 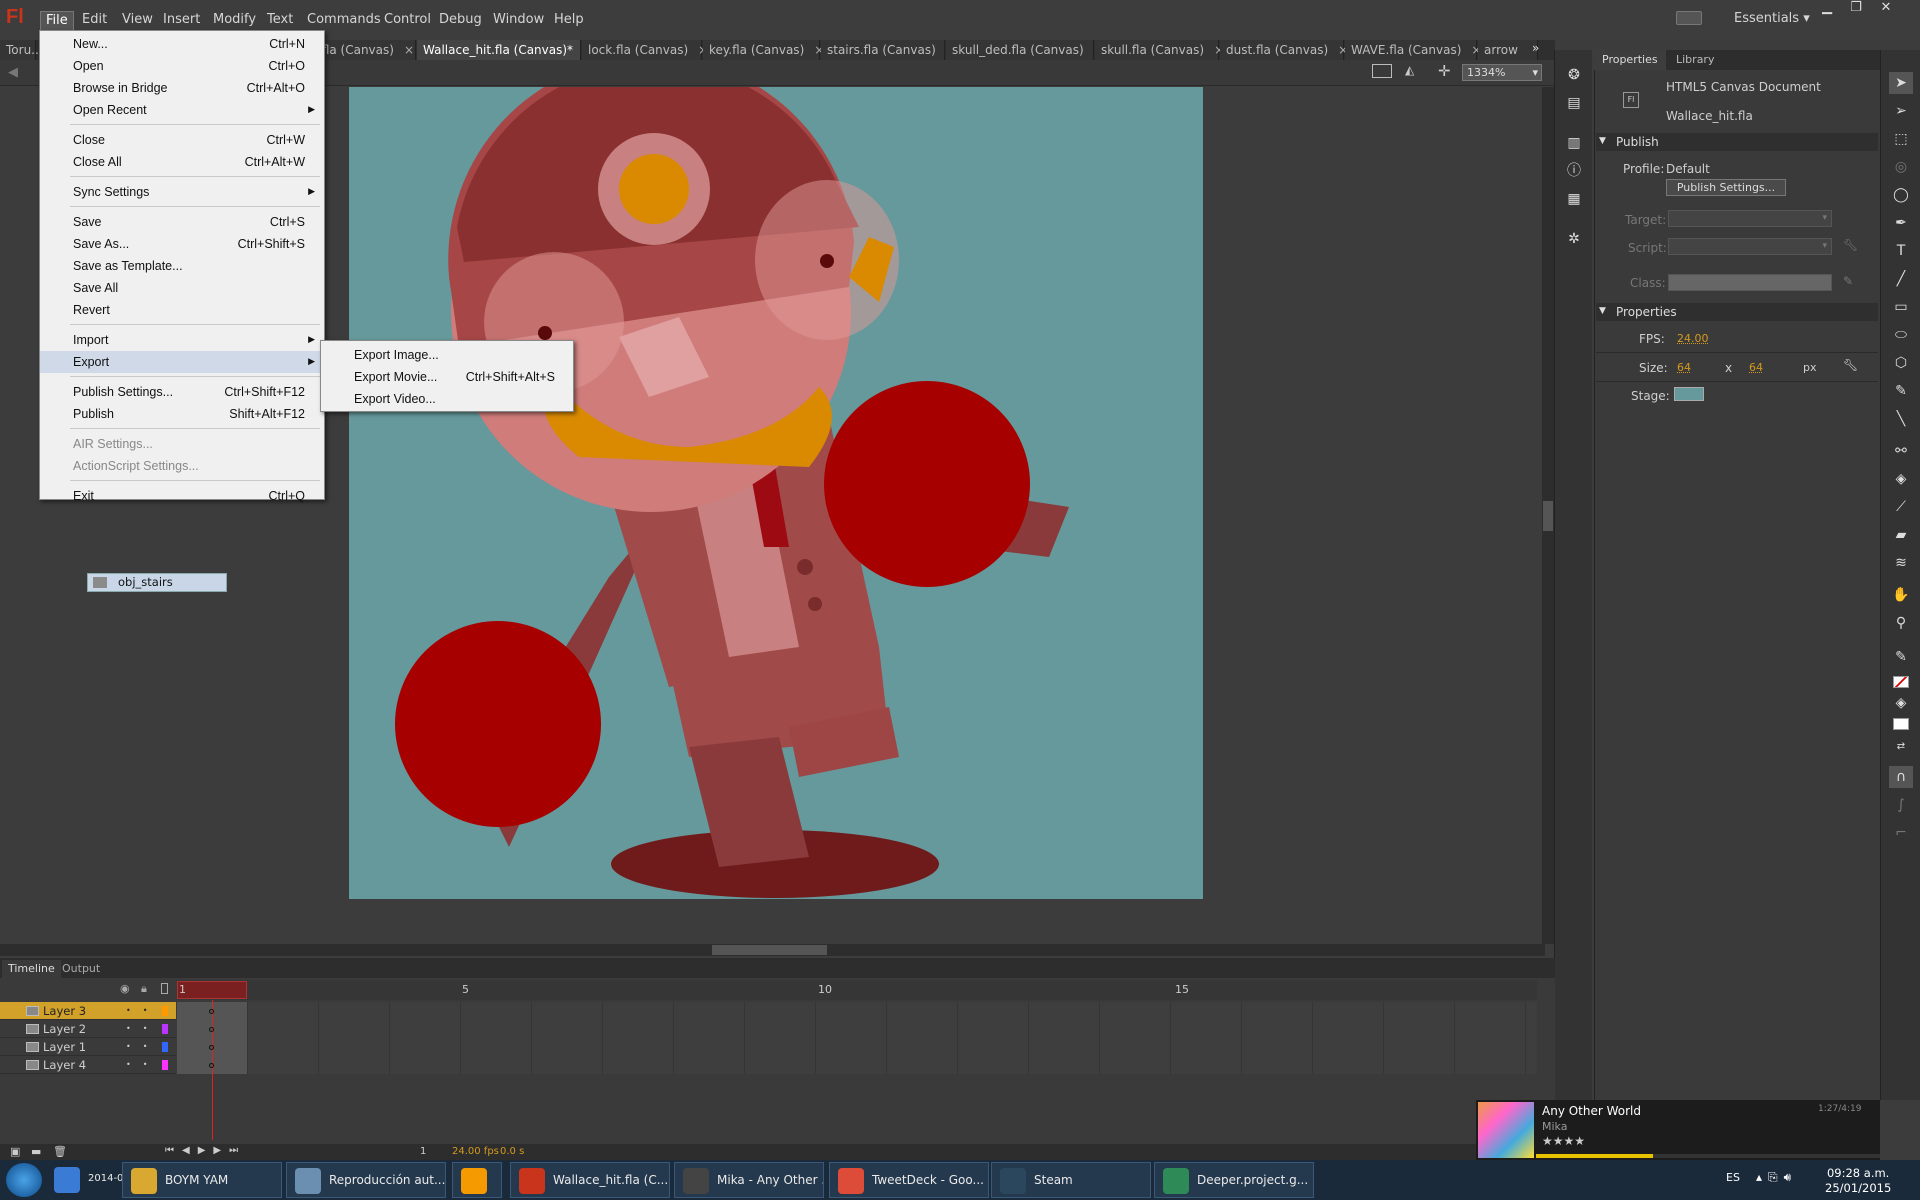 What do you see at coordinates (1901, 657) in the screenshot?
I see `stroke-color-icon: ✎` at bounding box center [1901, 657].